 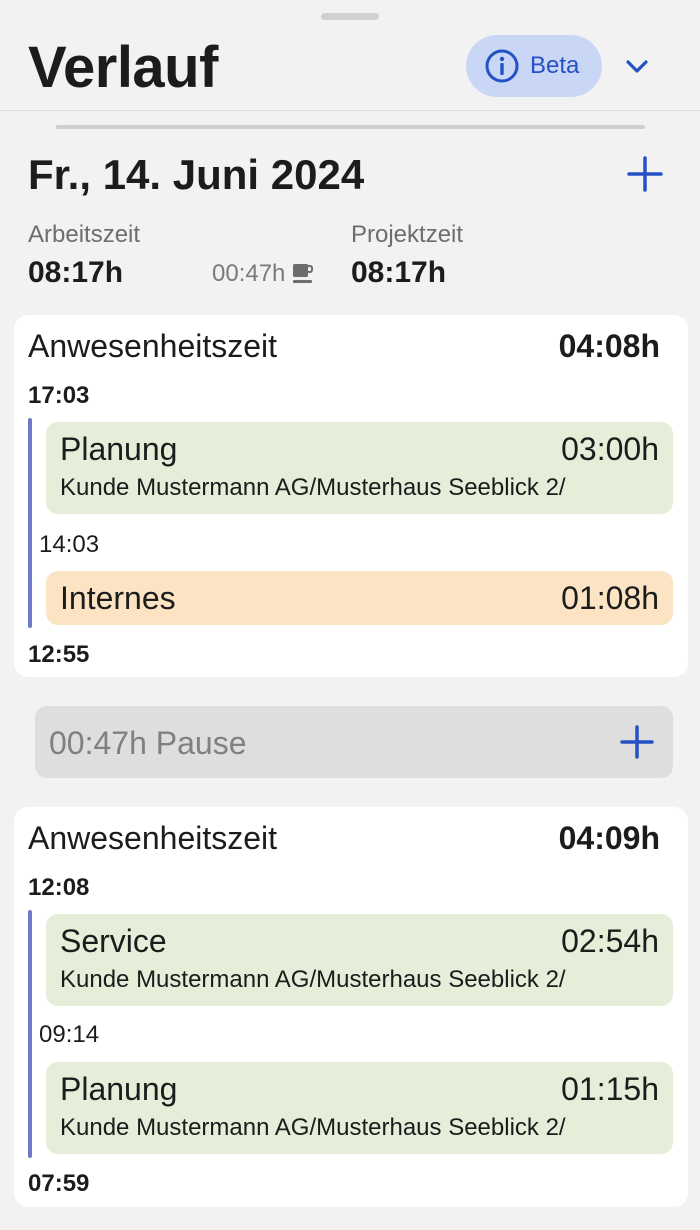 I want to click on page-title: Verlauf, so click(x=123, y=67).